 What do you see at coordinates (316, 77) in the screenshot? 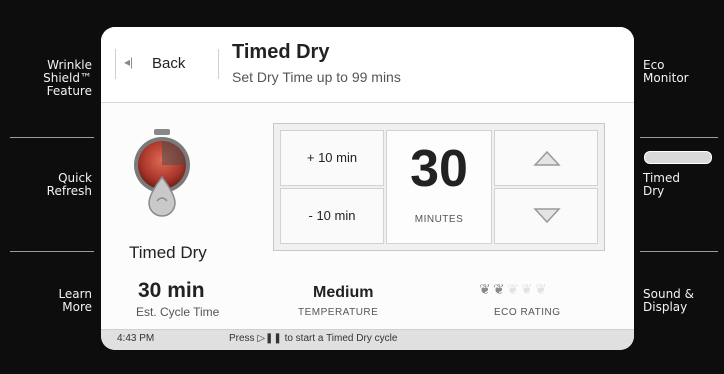
I see `page-subtitle: Set Dry Time up to 99 mins` at bounding box center [316, 77].